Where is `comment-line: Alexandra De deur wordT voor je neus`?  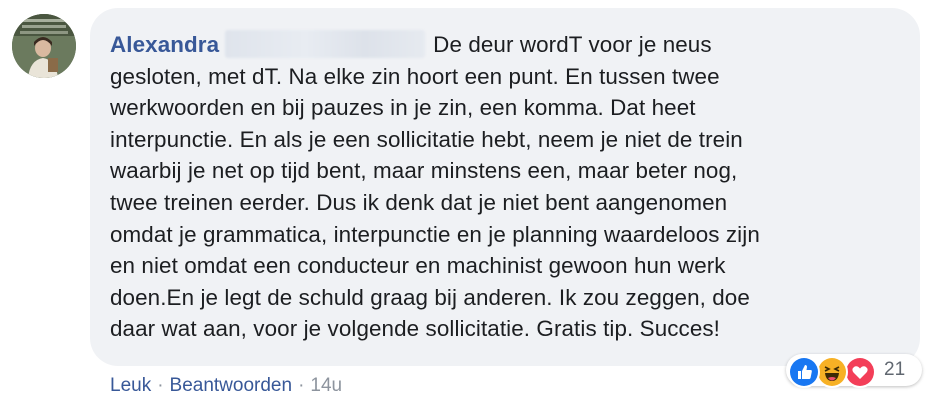 comment-line: Alexandra De deur wordT voor je neus is located at coordinates (411, 44).